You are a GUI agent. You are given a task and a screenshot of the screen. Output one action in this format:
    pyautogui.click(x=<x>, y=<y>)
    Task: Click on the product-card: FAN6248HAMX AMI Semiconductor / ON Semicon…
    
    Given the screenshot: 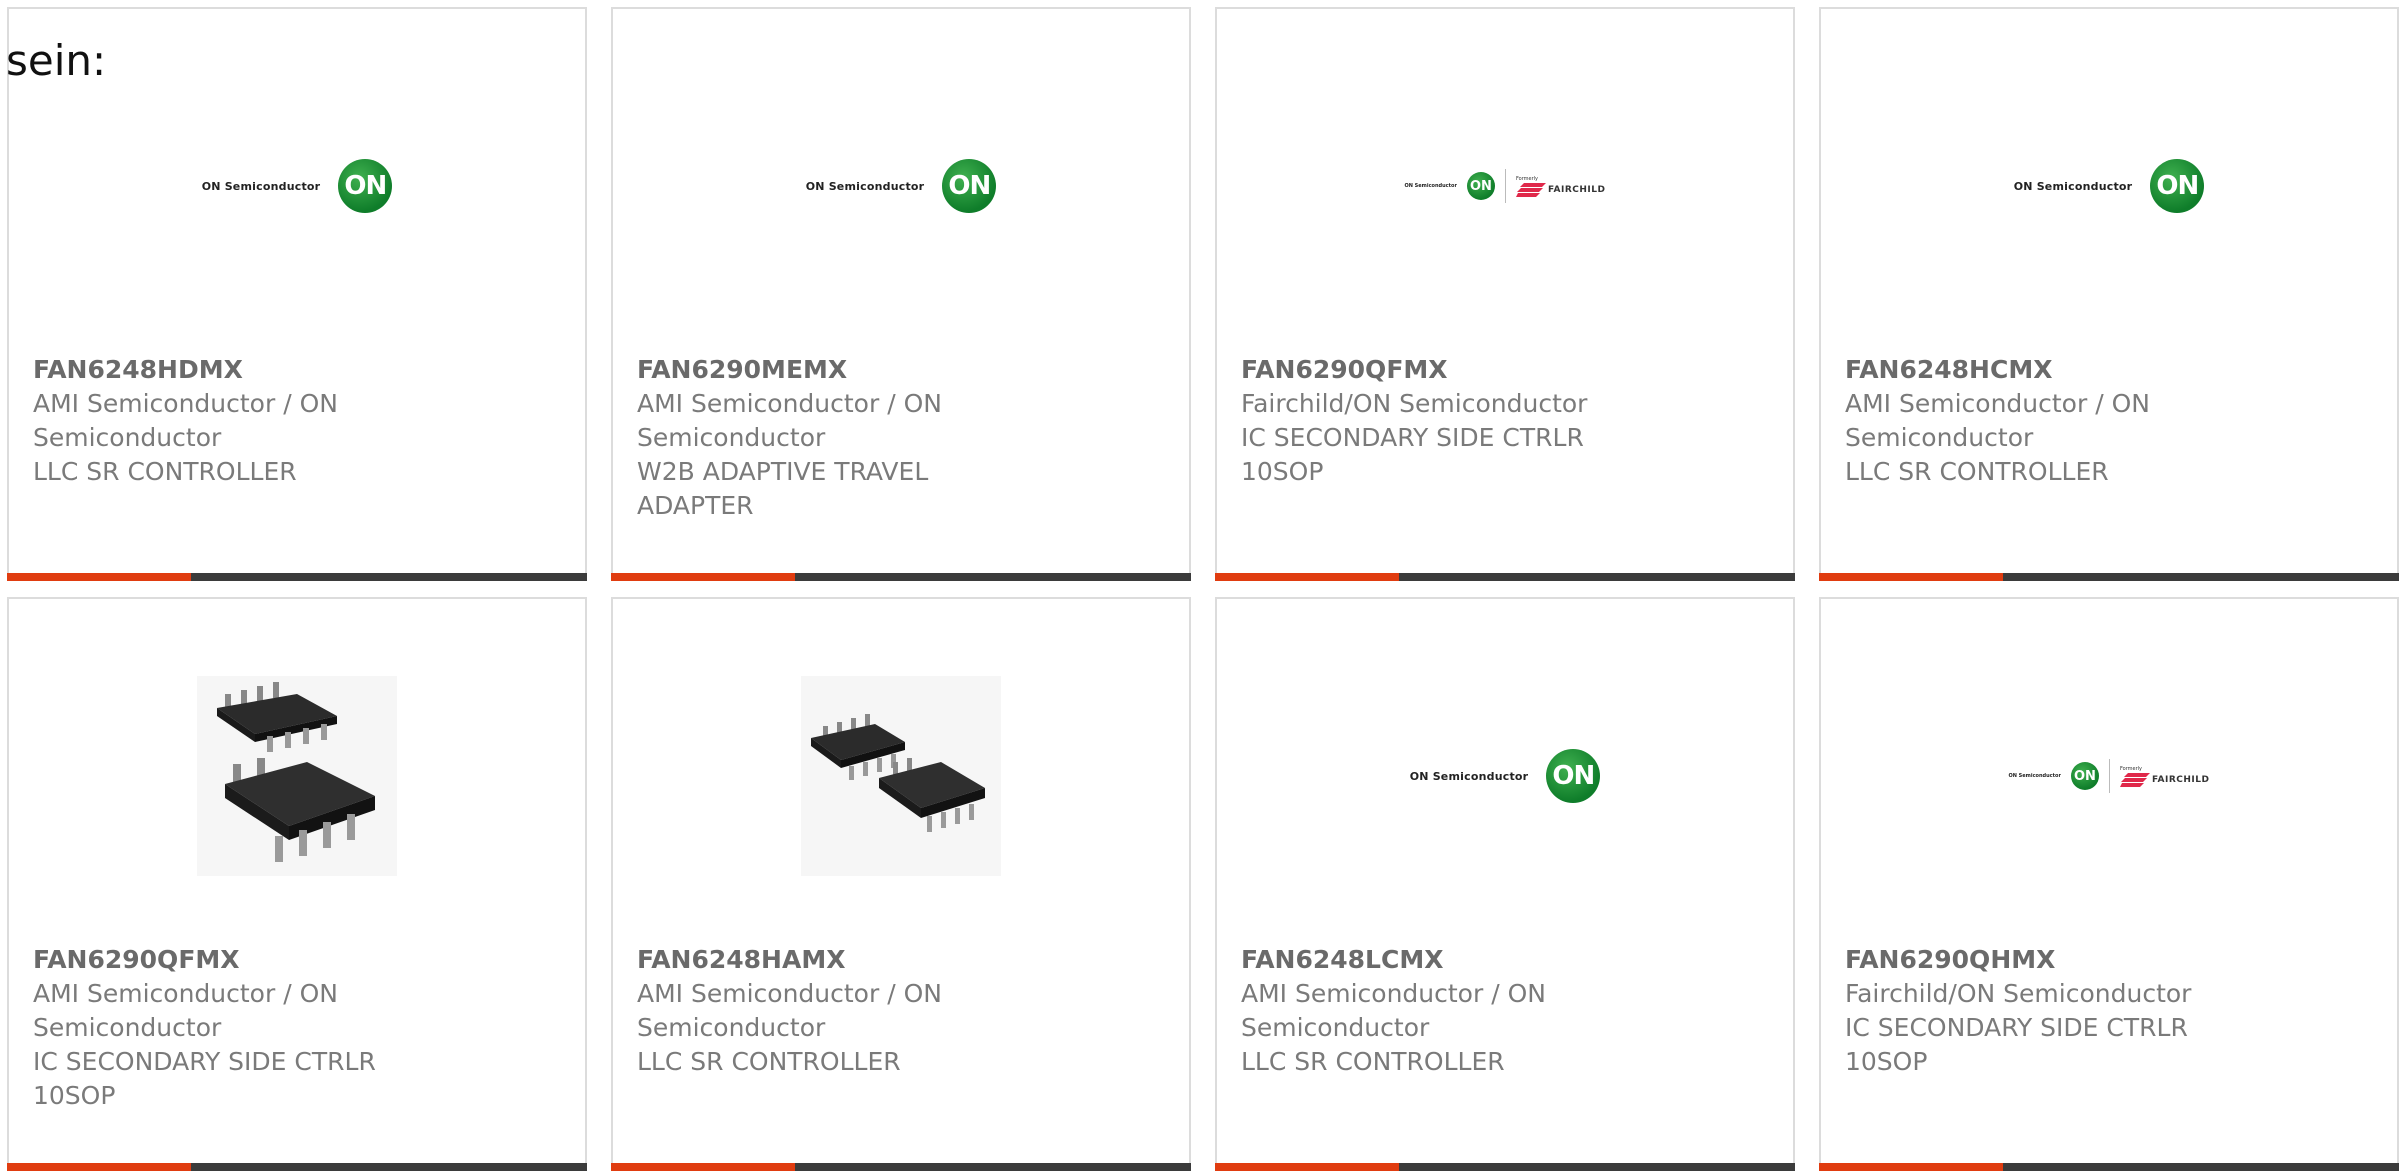 What is the action you would take?
    pyautogui.click(x=901, y=884)
    